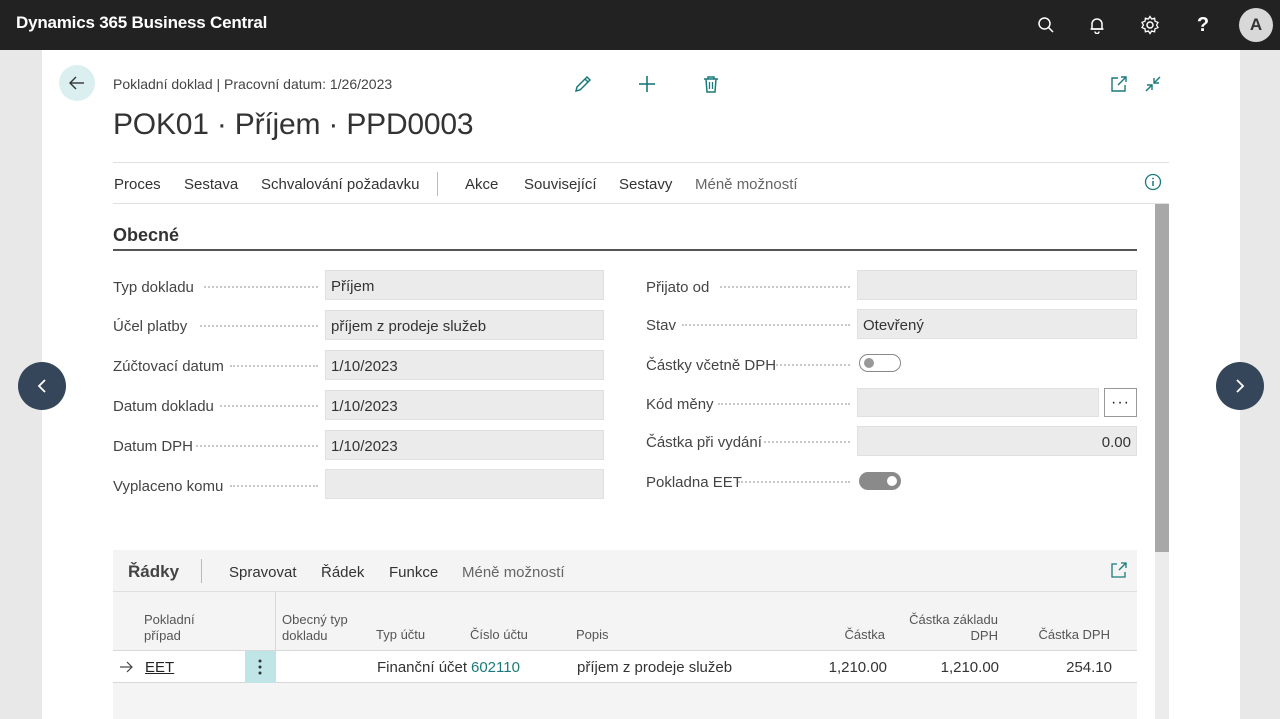  Describe the element at coordinates (880, 481) in the screenshot. I see `toggle-pokladna-eet` at that location.